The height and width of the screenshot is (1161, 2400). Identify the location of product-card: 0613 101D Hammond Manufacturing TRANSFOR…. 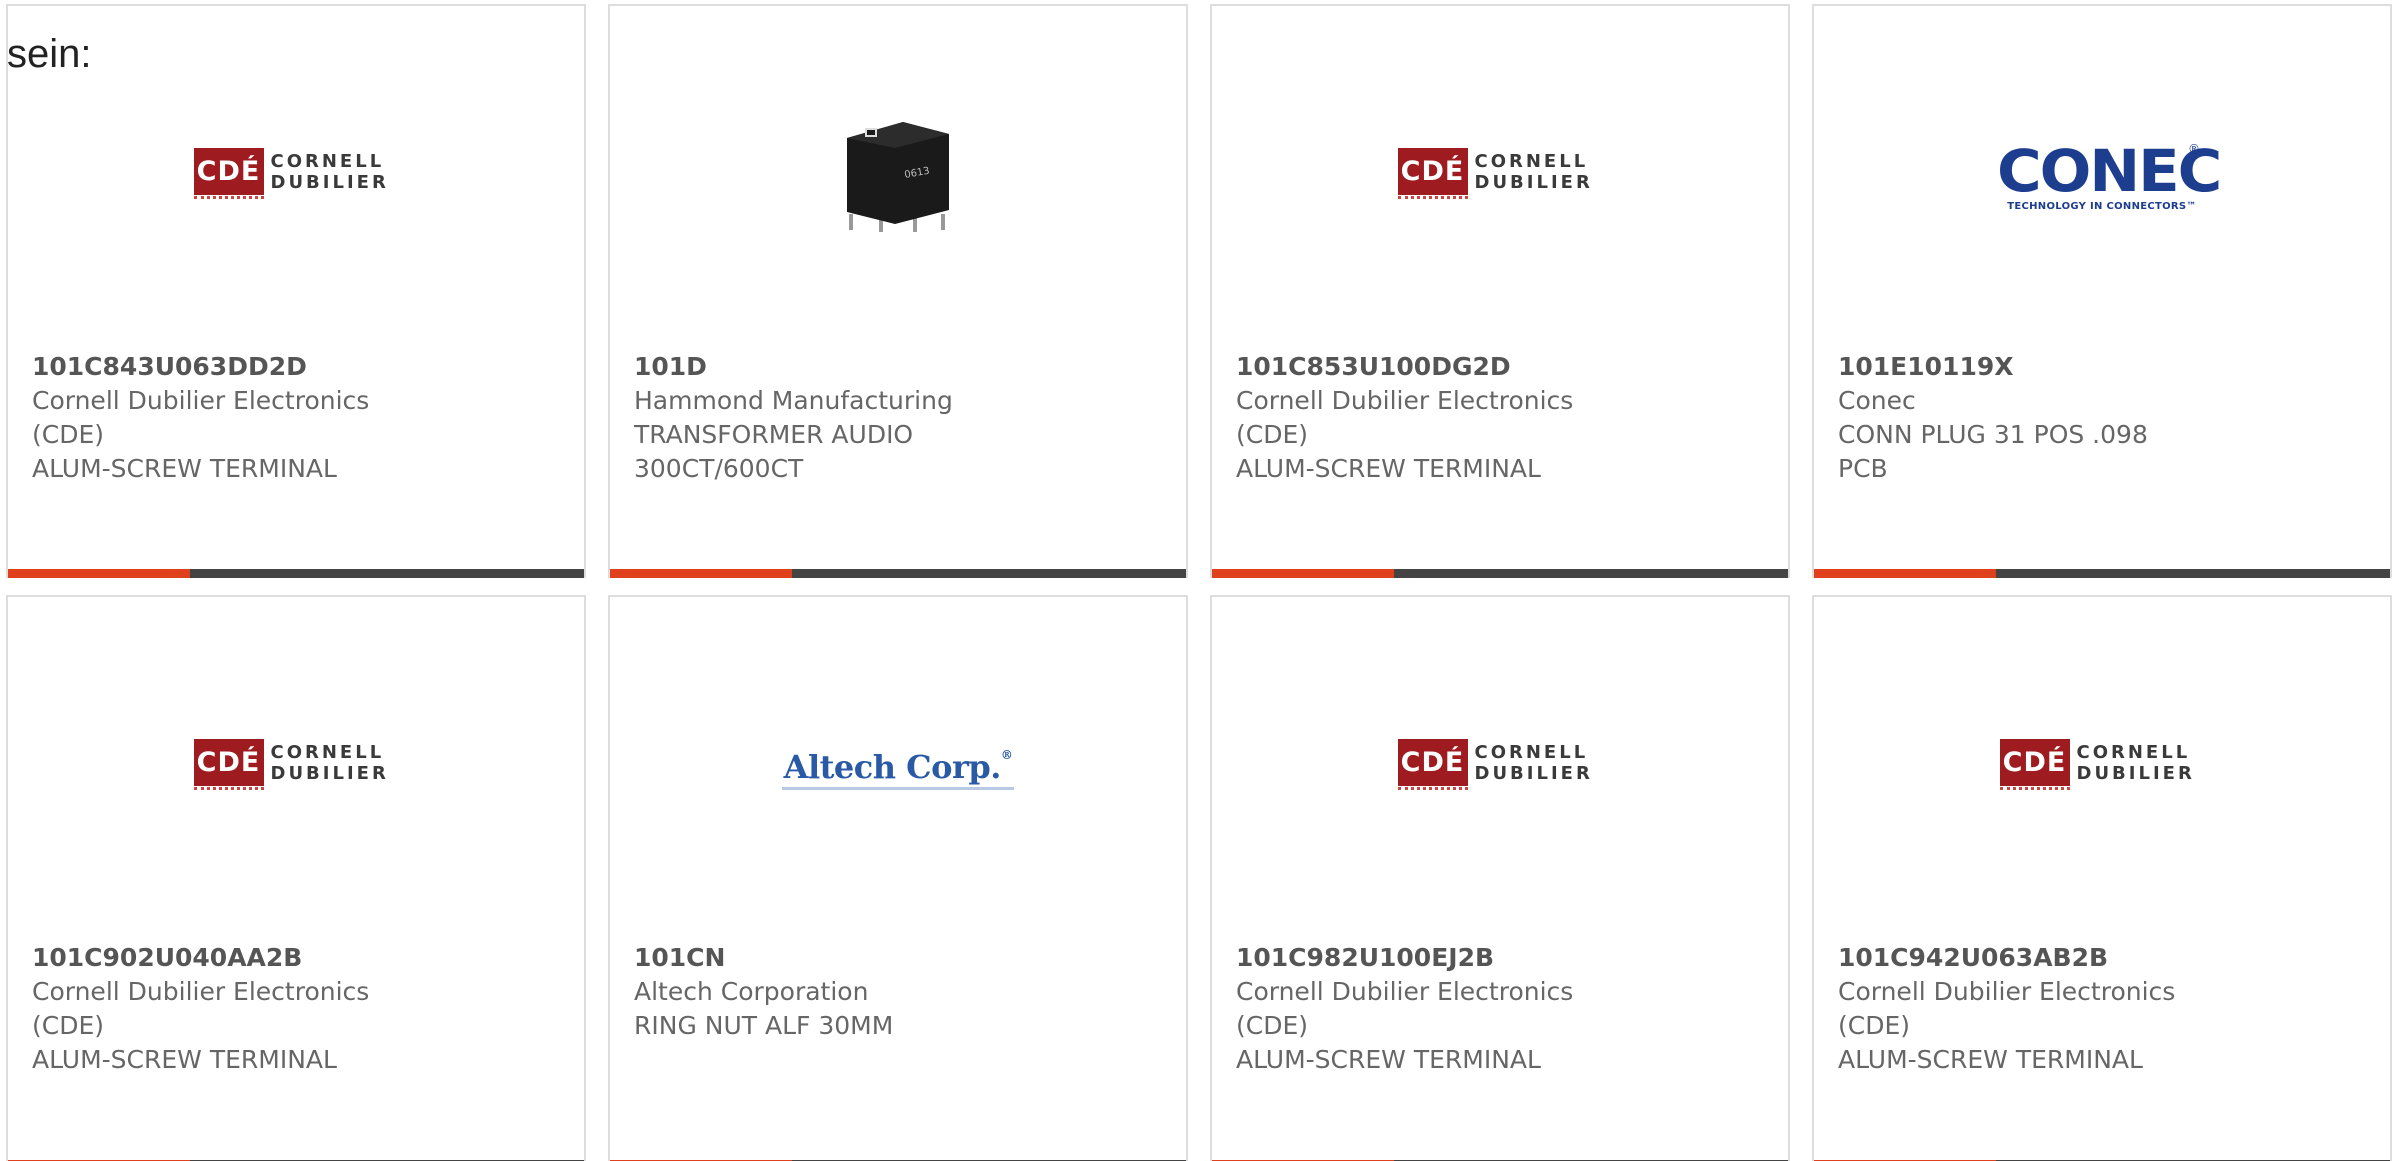
(898, 291).